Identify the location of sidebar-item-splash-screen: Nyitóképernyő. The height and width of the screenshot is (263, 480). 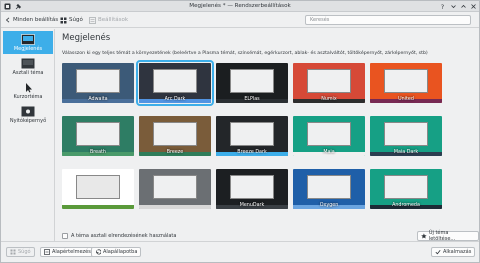
(28, 114).